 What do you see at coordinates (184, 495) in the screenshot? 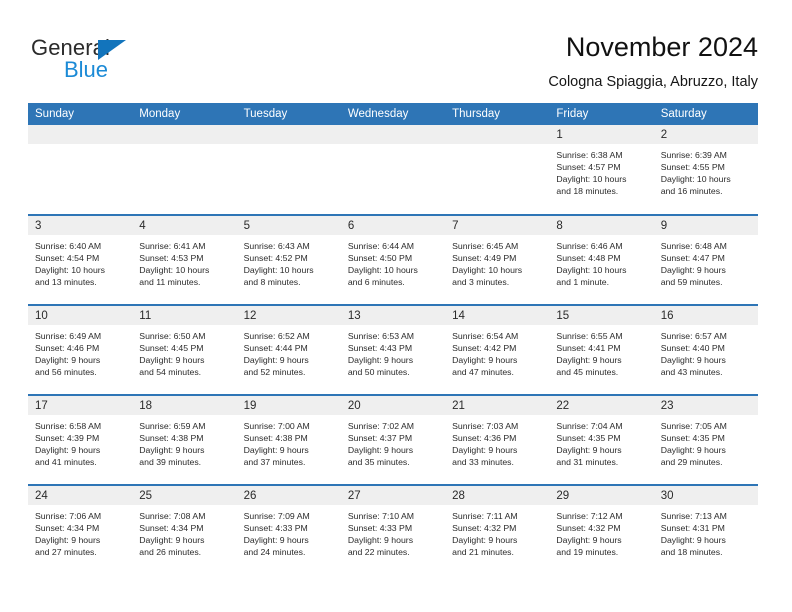
I see `day-number: 25` at bounding box center [184, 495].